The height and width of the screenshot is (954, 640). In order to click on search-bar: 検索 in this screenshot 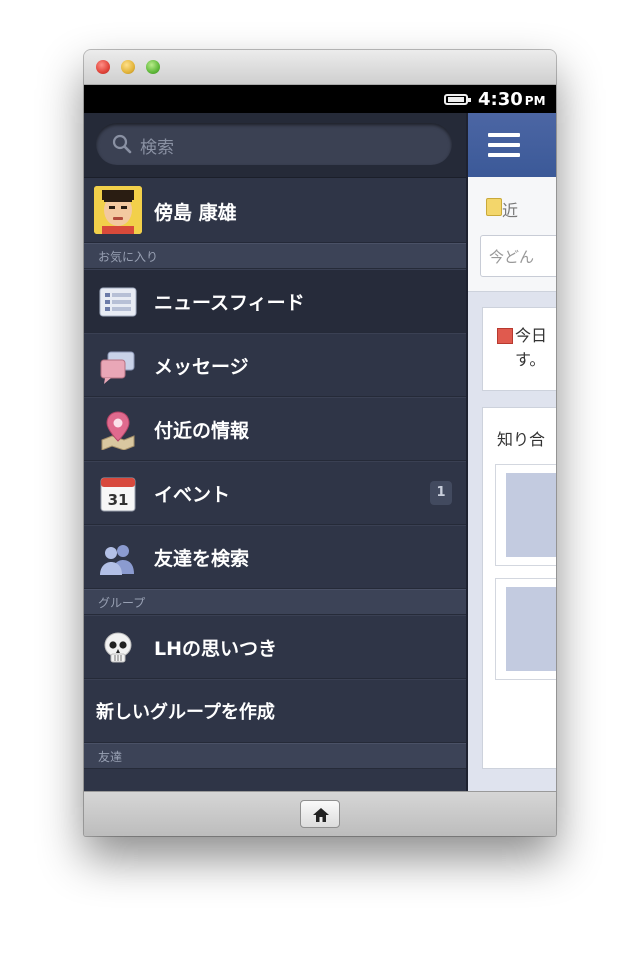, I will do `click(275, 145)`.